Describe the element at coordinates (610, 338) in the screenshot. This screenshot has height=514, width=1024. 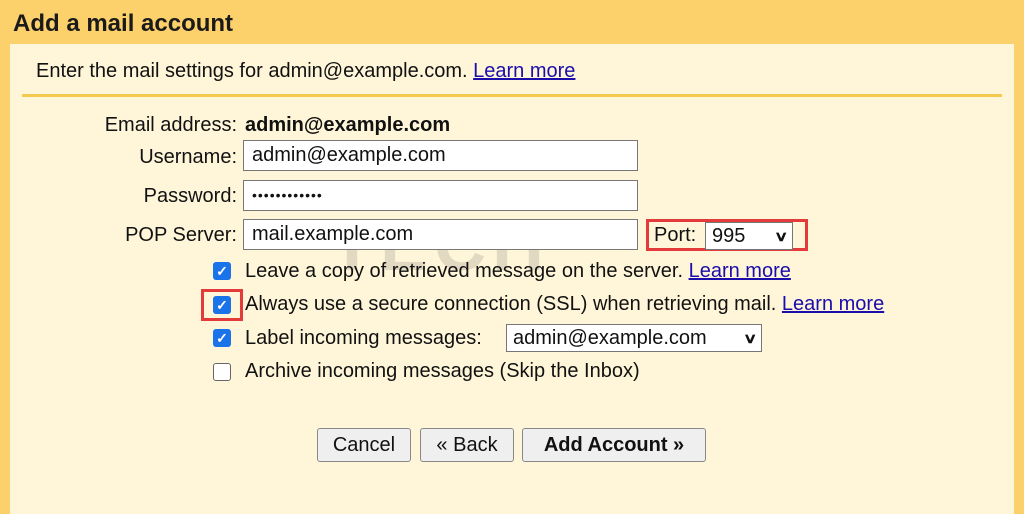
I see `label-select-value: admin@example.com` at that location.